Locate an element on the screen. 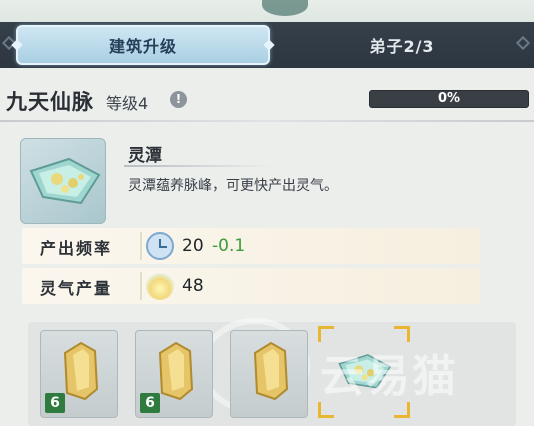 This screenshot has height=426, width=534. name-underline is located at coordinates (199, 166).